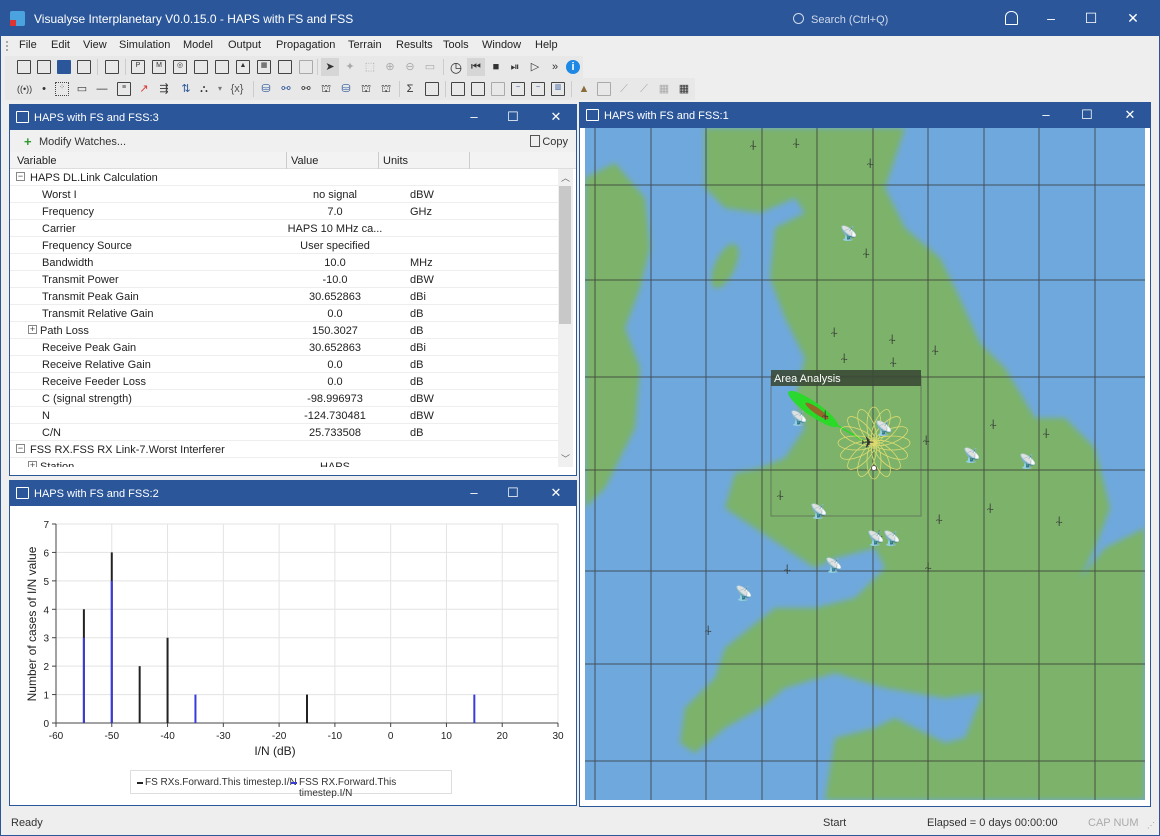 The image size is (1160, 836). Describe the element at coordinates (1151, 825) in the screenshot. I see `resize-grip-icon: ⋰` at that location.